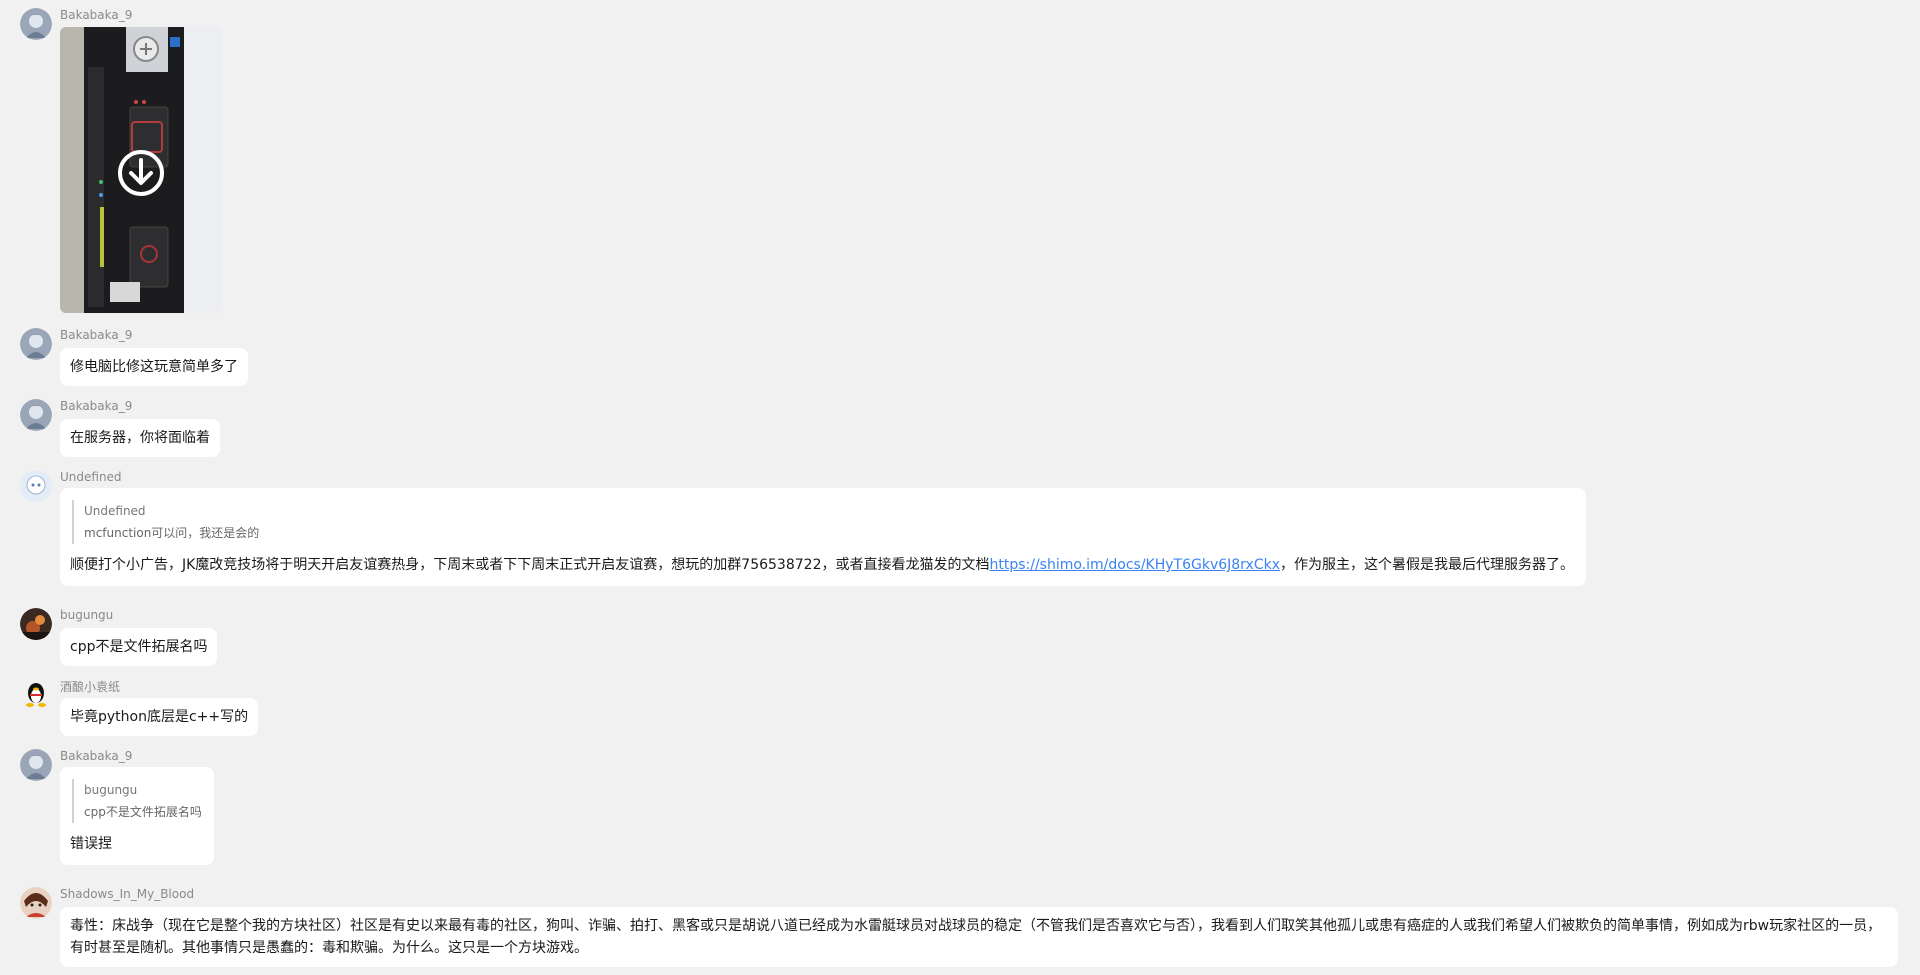 This screenshot has width=1920, height=975. What do you see at coordinates (823, 522) in the screenshot?
I see `reply-quote: Undefined mcfunction可以问，我还是会的` at bounding box center [823, 522].